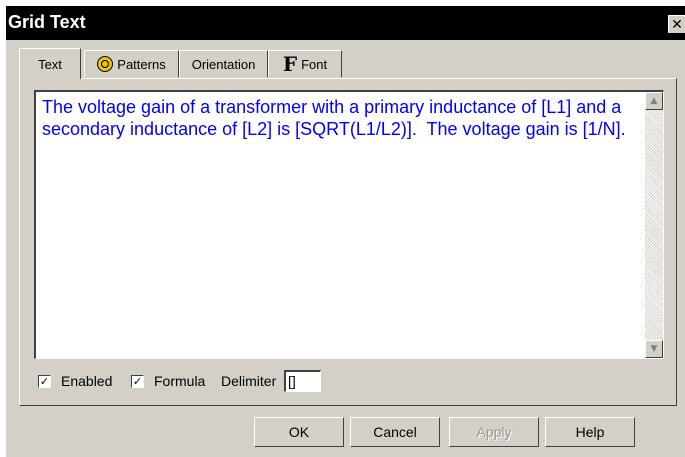 The image size is (685, 457). What do you see at coordinates (180, 381) in the screenshot?
I see `formula-label: Formula` at bounding box center [180, 381].